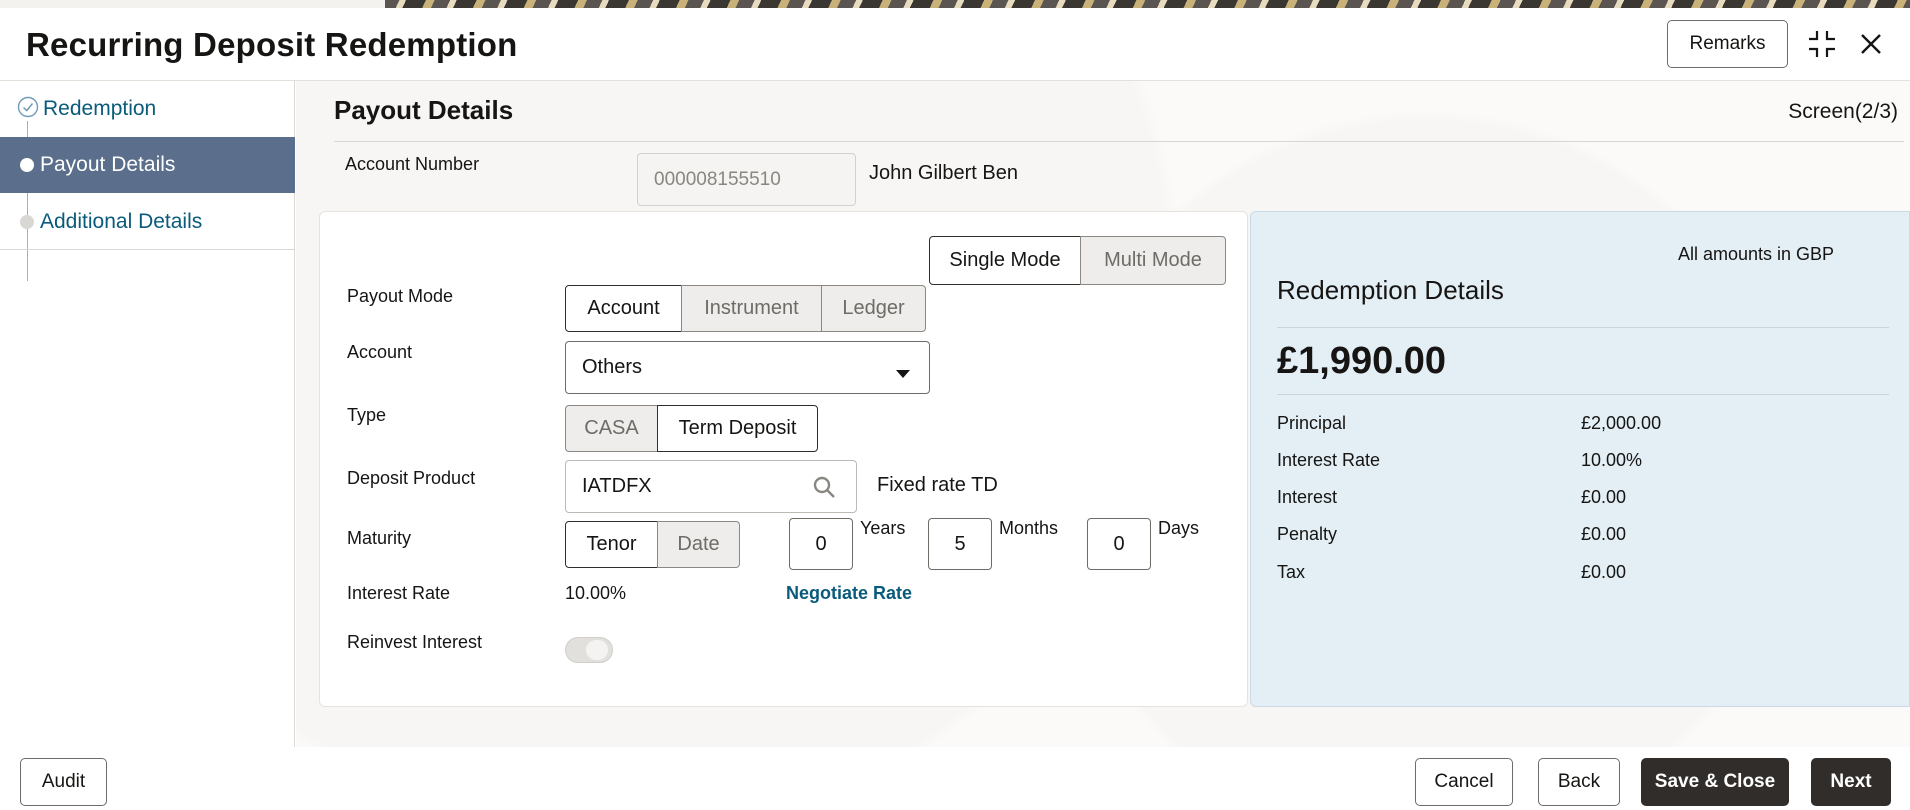  Describe the element at coordinates (1843, 111) in the screenshot. I see `screen-counter: Screen(2/3)` at that location.